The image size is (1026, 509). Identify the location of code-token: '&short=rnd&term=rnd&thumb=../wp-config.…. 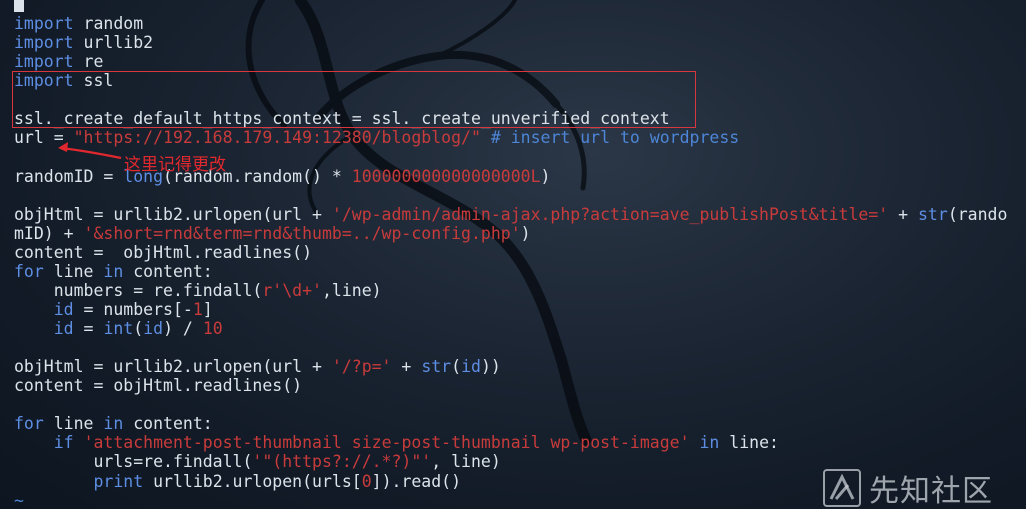
(302, 233).